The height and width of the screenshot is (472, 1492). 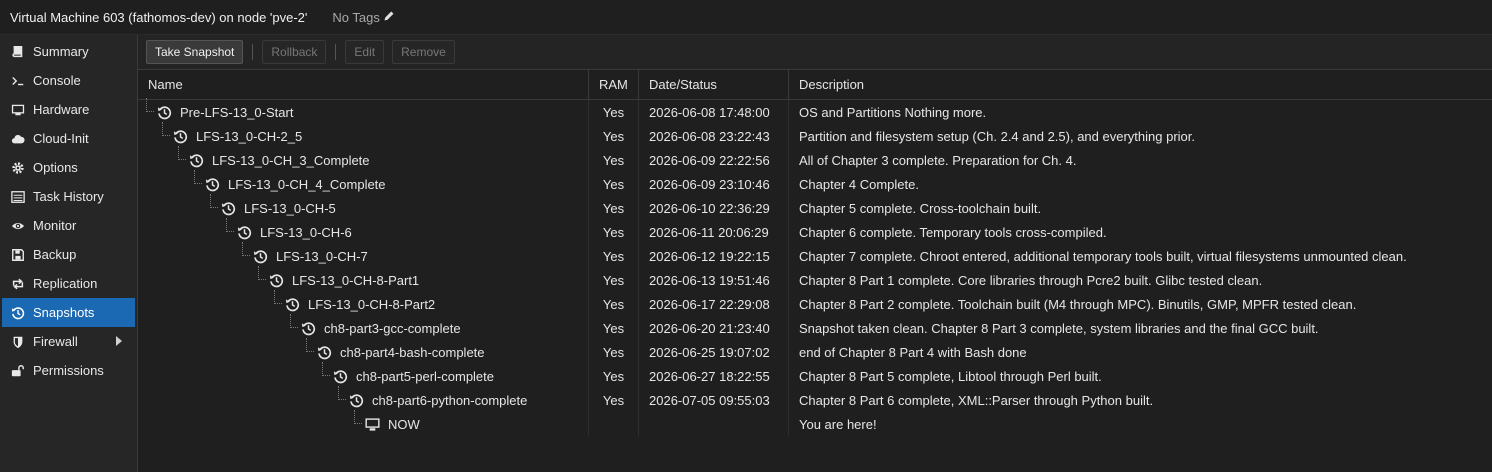 I want to click on current-state-row: NOW You are here!, so click(x=815, y=423).